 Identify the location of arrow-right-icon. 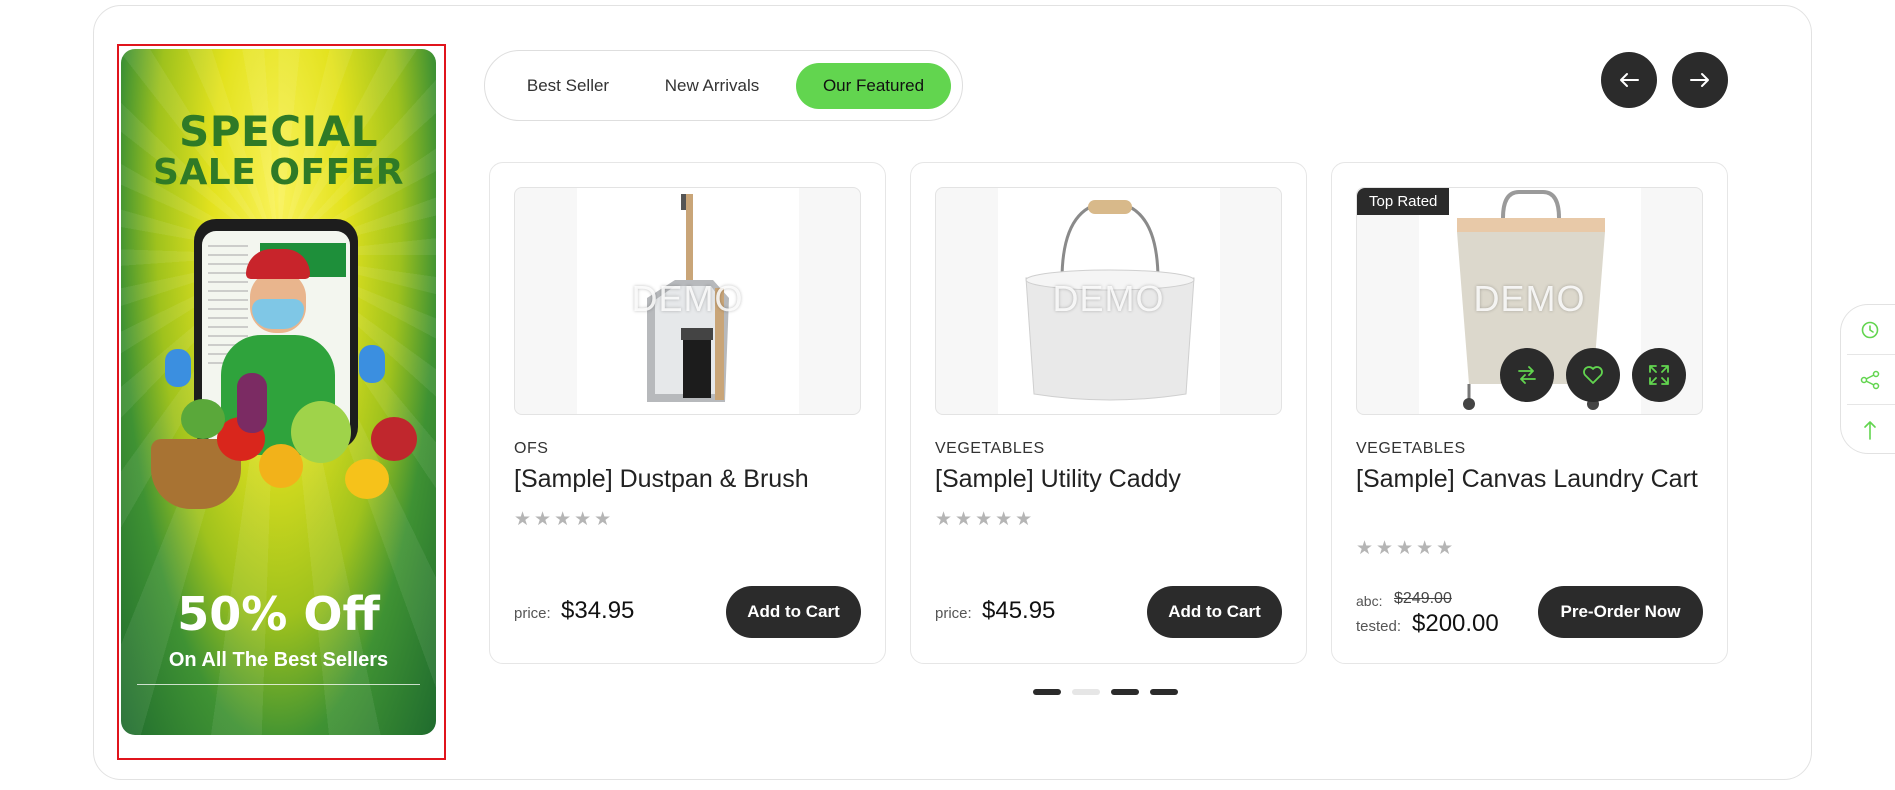
(1699, 80).